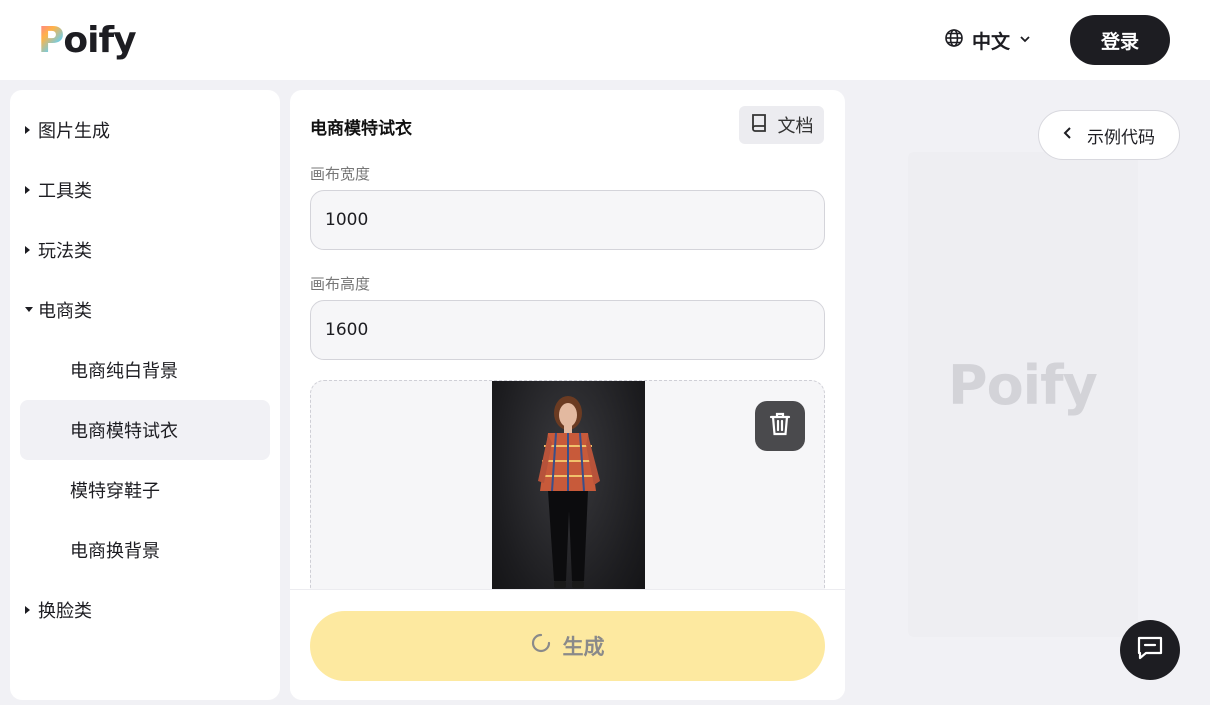 Image resolution: width=1210 pixels, height=705 pixels. Describe the element at coordinates (145, 250) in the screenshot. I see `sidebar-item-gameplay: 玩法类` at that location.